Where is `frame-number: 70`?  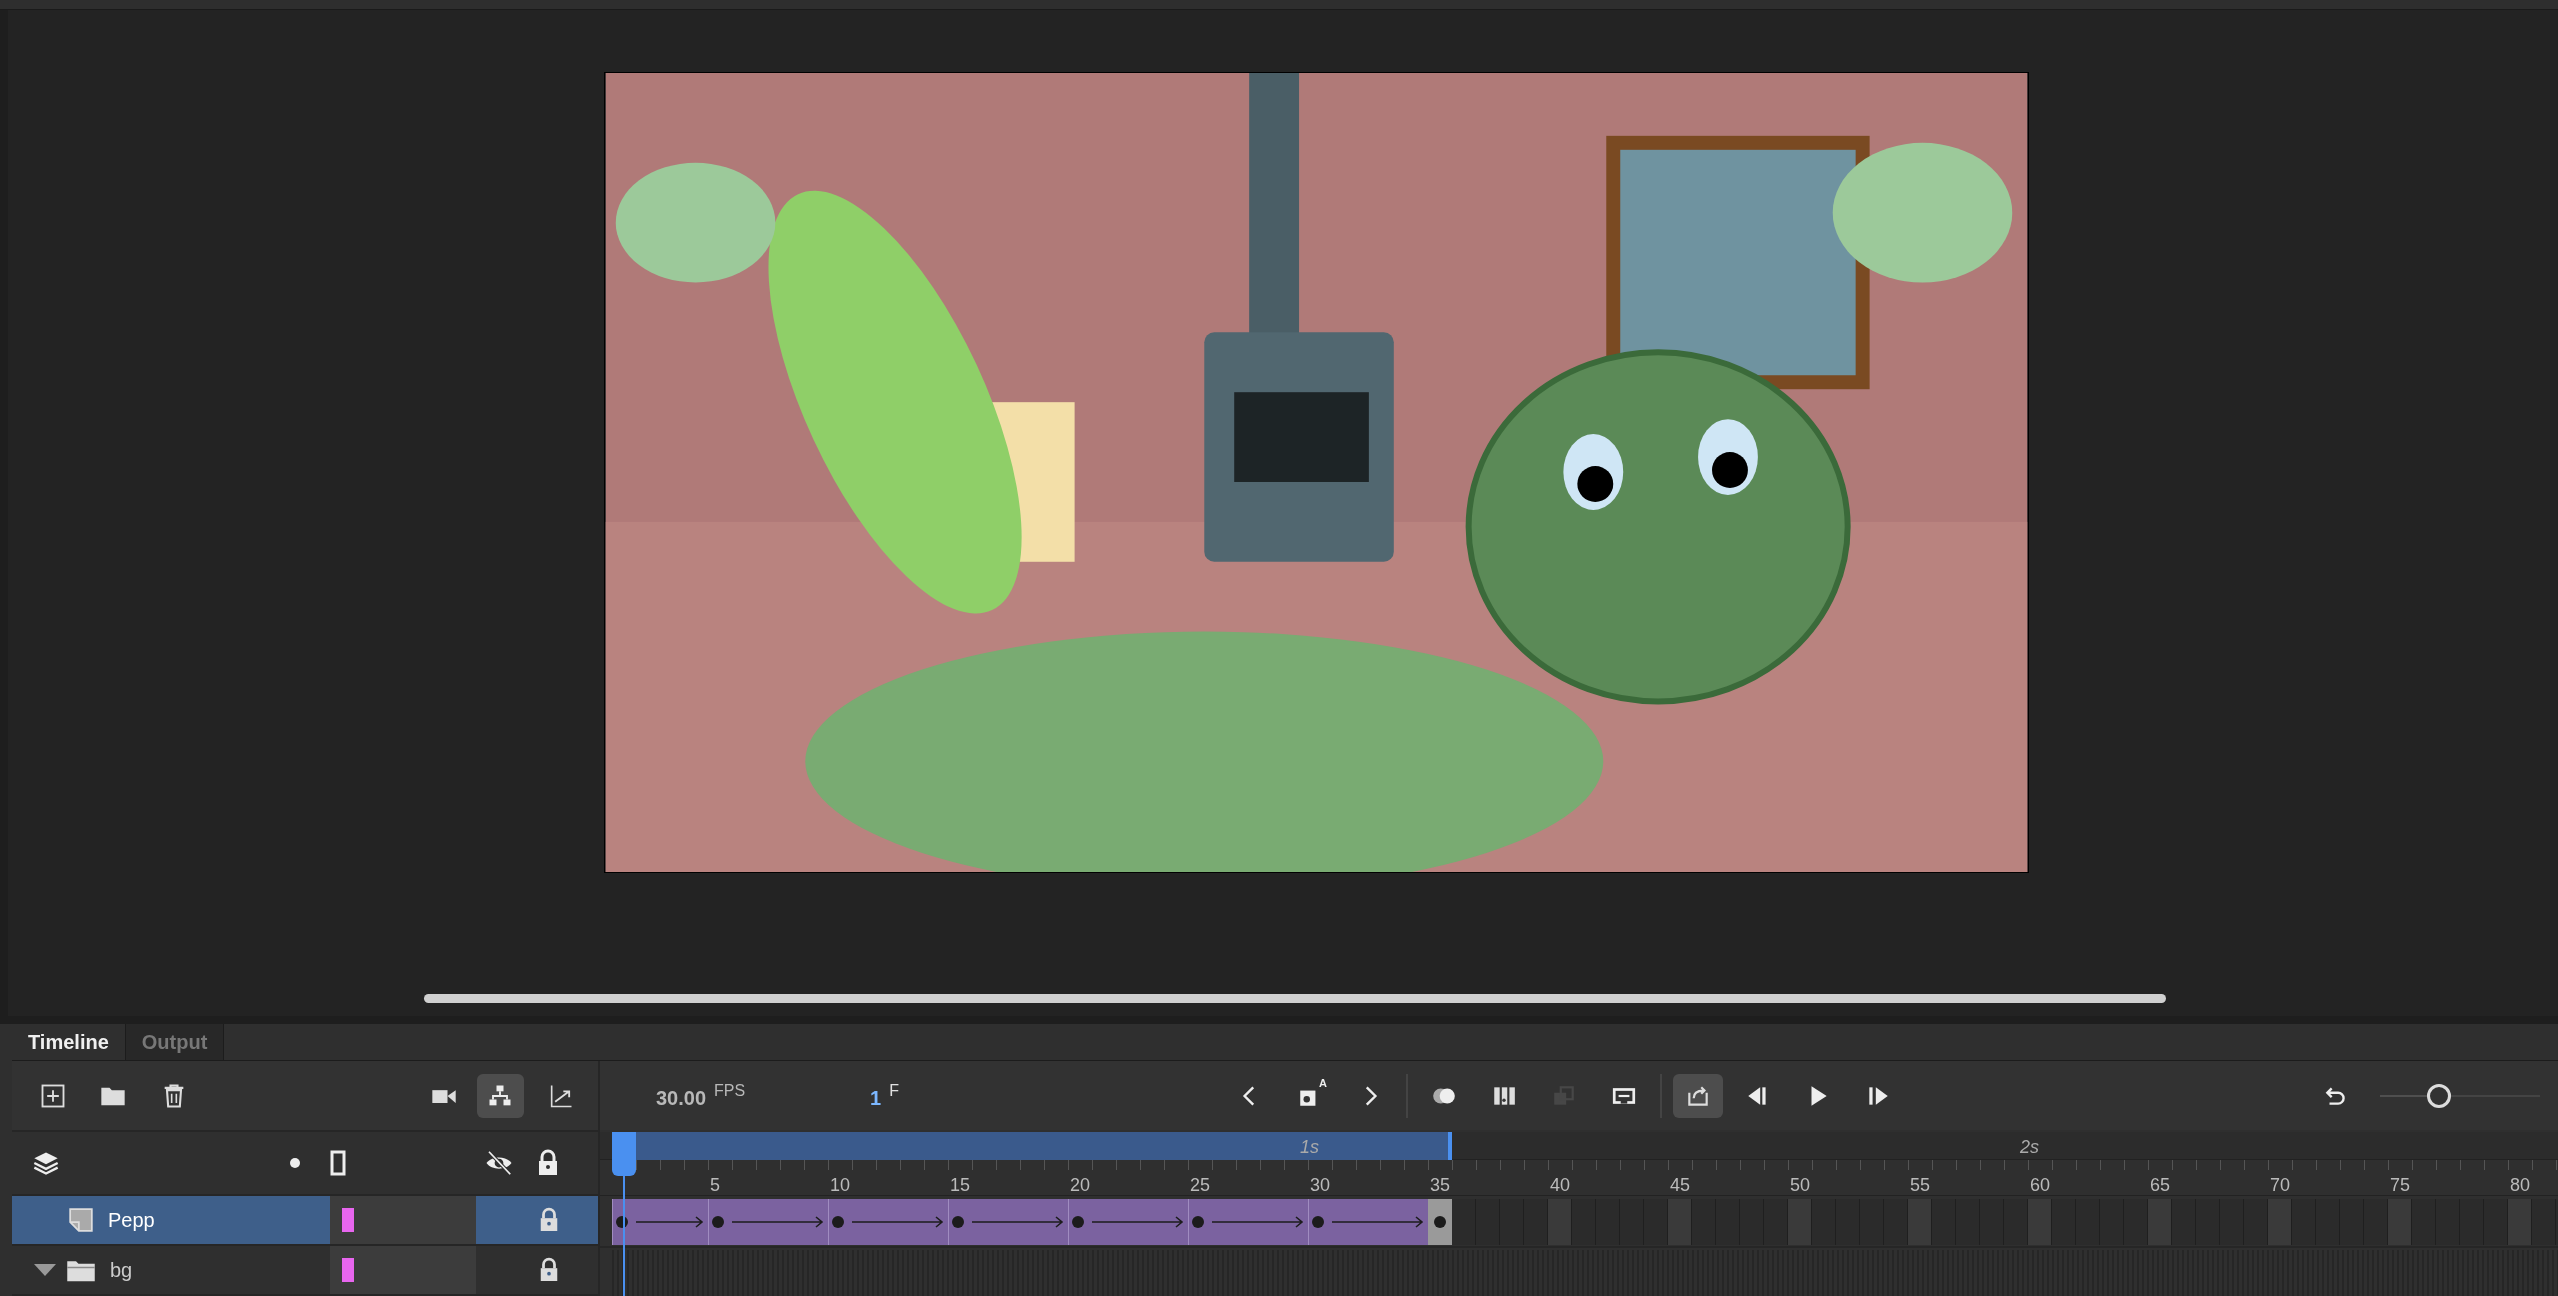 frame-number: 70 is located at coordinates (2280, 1185).